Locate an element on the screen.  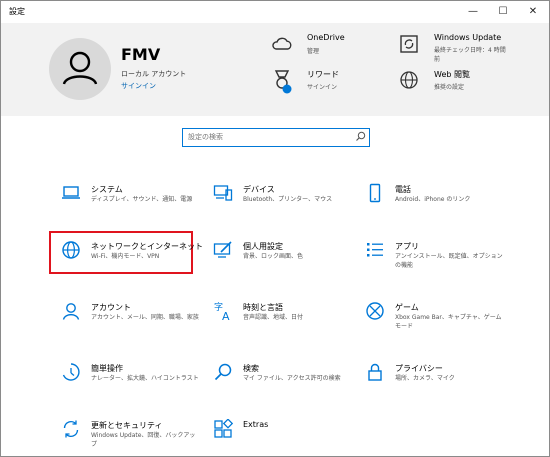
tile-desc: Android、iPhone のリンク is located at coordinates (433, 199).